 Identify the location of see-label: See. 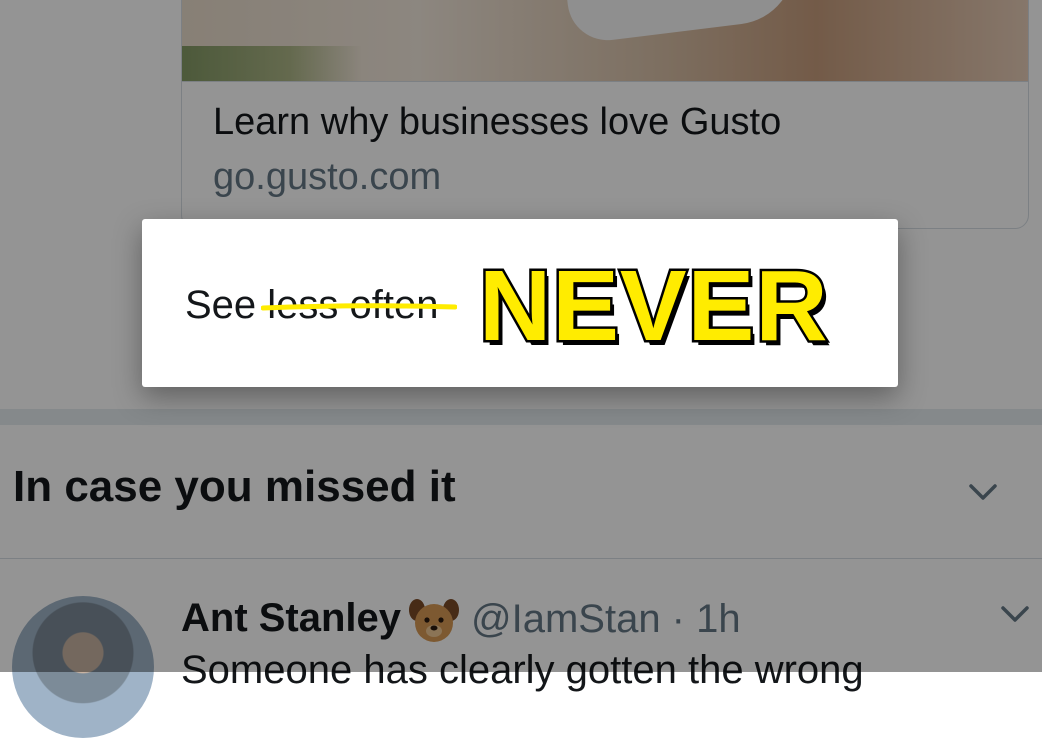
(221, 305).